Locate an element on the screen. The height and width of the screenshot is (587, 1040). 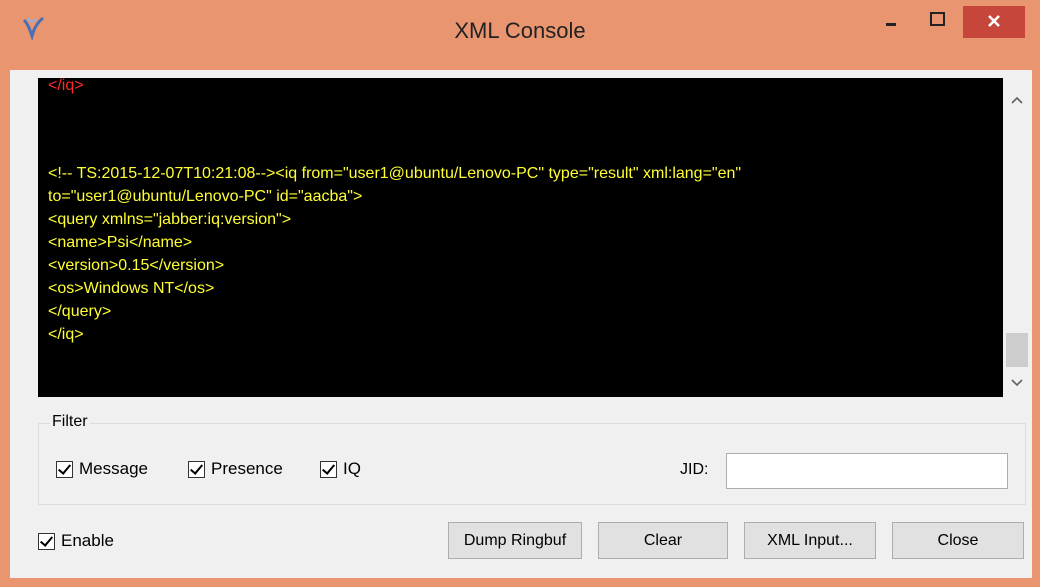
maximize-icon is located at coordinates (937, 19).